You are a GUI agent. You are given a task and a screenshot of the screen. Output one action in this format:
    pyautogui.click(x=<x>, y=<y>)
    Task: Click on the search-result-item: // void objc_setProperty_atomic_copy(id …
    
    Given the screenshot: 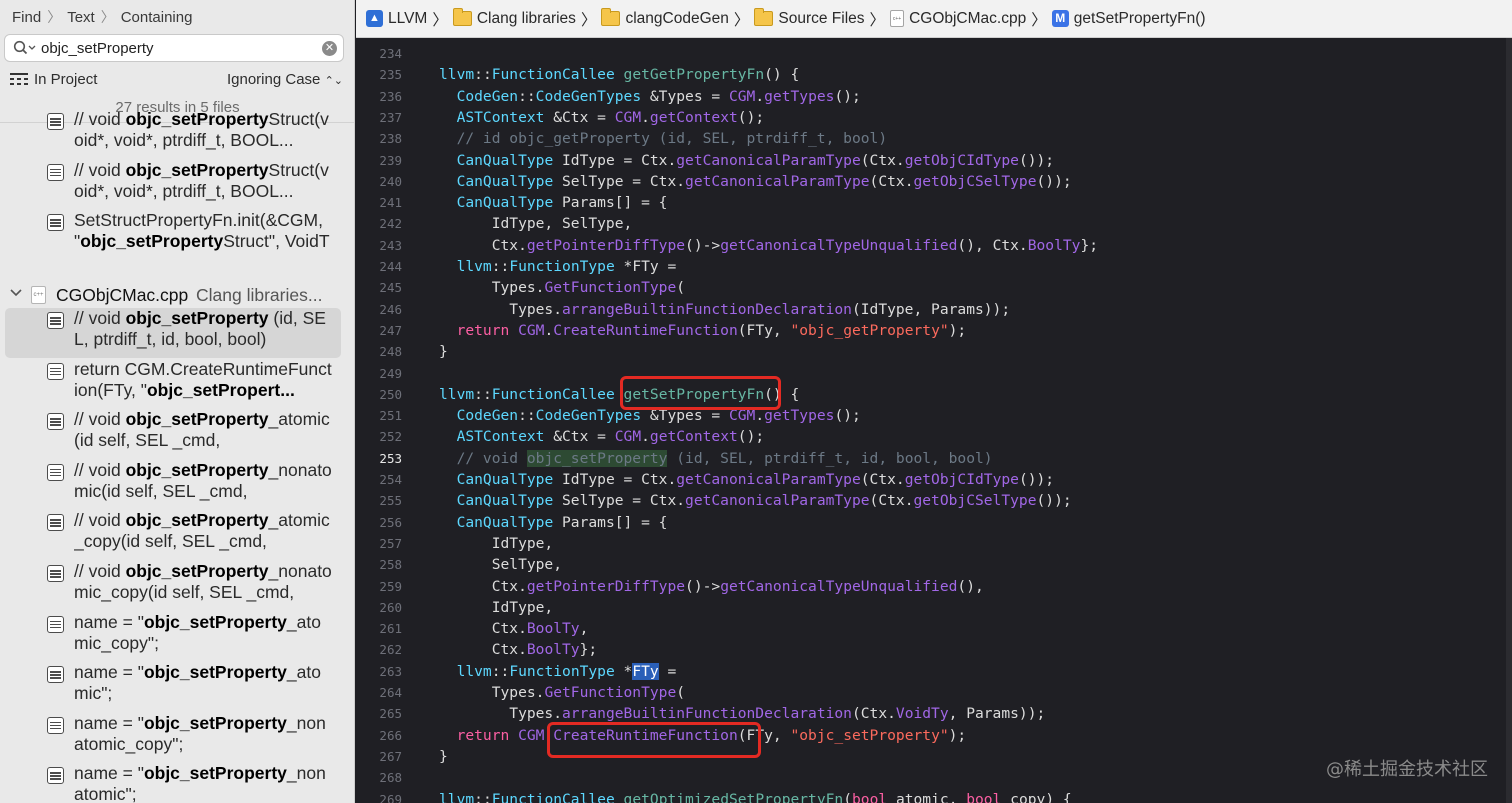 What is the action you would take?
    pyautogui.click(x=173, y=535)
    